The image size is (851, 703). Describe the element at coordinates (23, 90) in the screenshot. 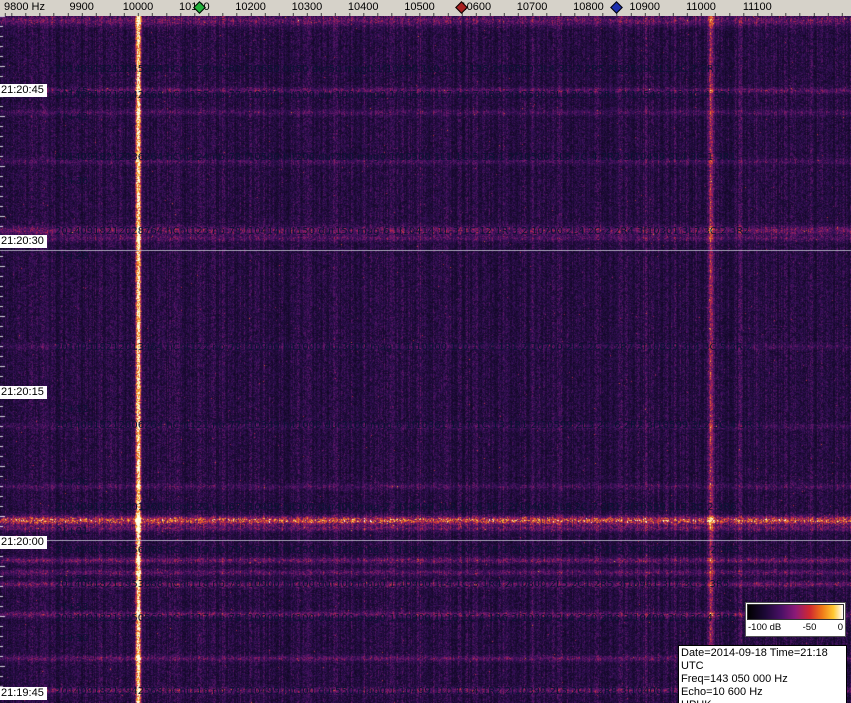

I see `time-label: 21:20:45` at that location.